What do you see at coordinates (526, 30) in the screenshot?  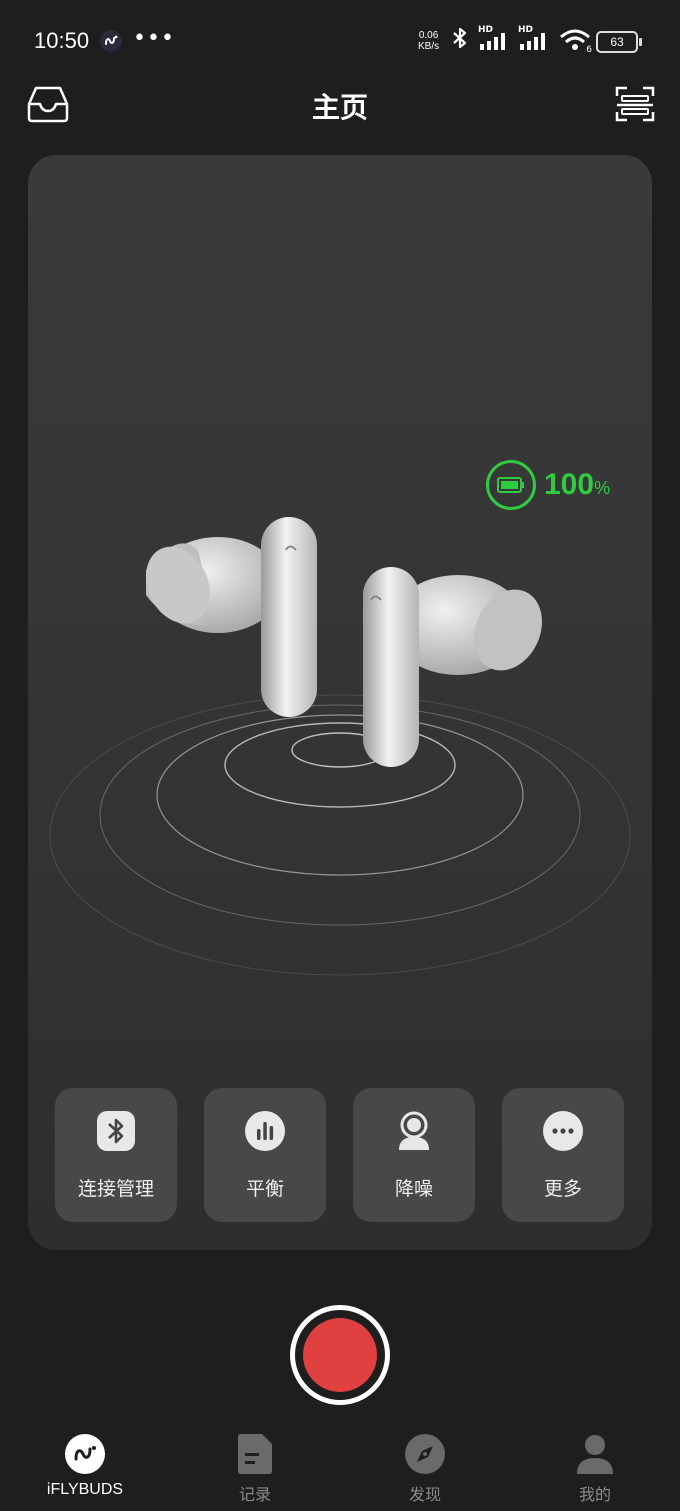 I see `signal-2-label: HD` at bounding box center [526, 30].